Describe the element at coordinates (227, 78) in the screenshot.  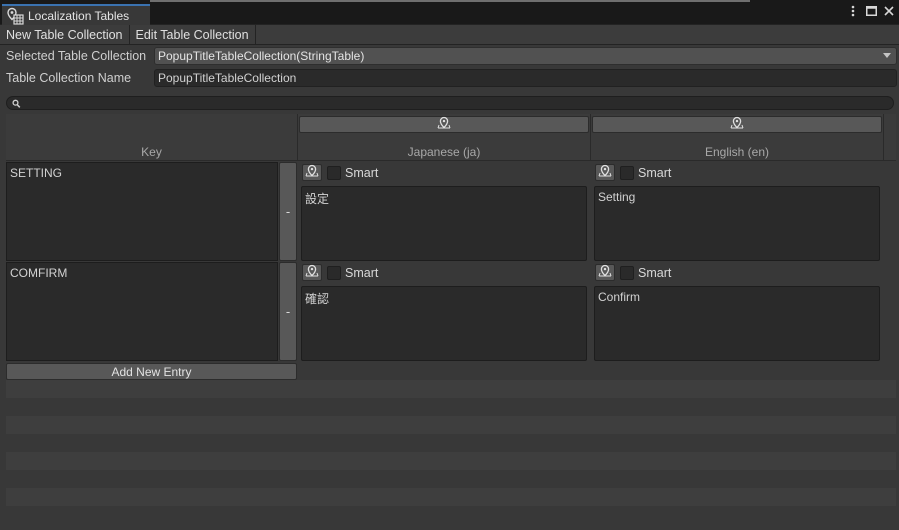
I see `collection-name-value: PopupTitleTableCollection` at that location.